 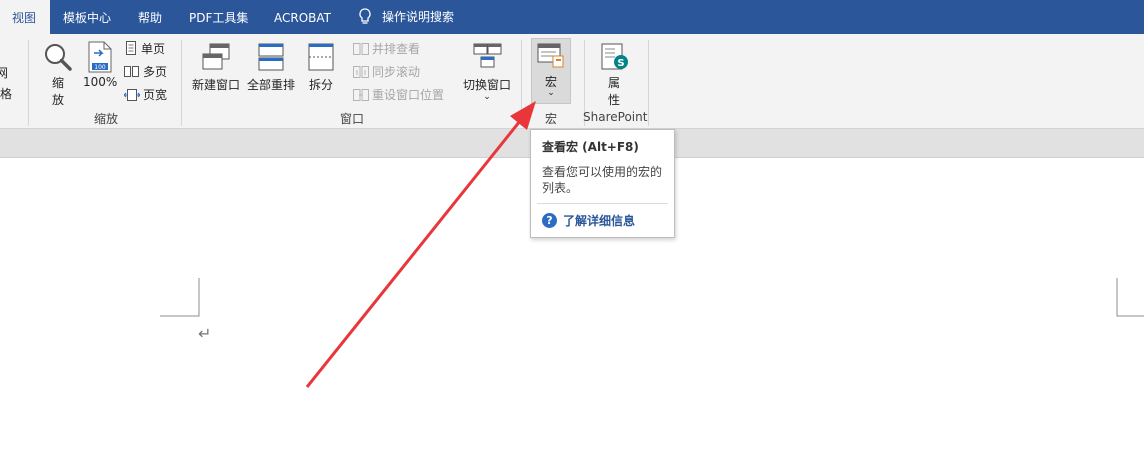 What do you see at coordinates (486, 85) in the screenshot?
I see `switch-windows-label: 切换窗口` at bounding box center [486, 85].